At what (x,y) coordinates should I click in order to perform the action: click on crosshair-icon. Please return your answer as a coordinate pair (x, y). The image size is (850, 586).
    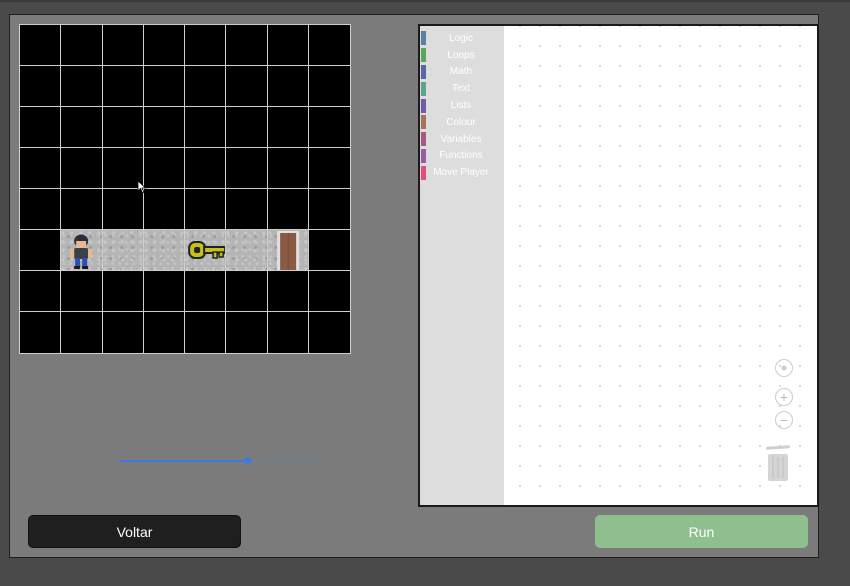
    Looking at the image, I should click on (784, 368).